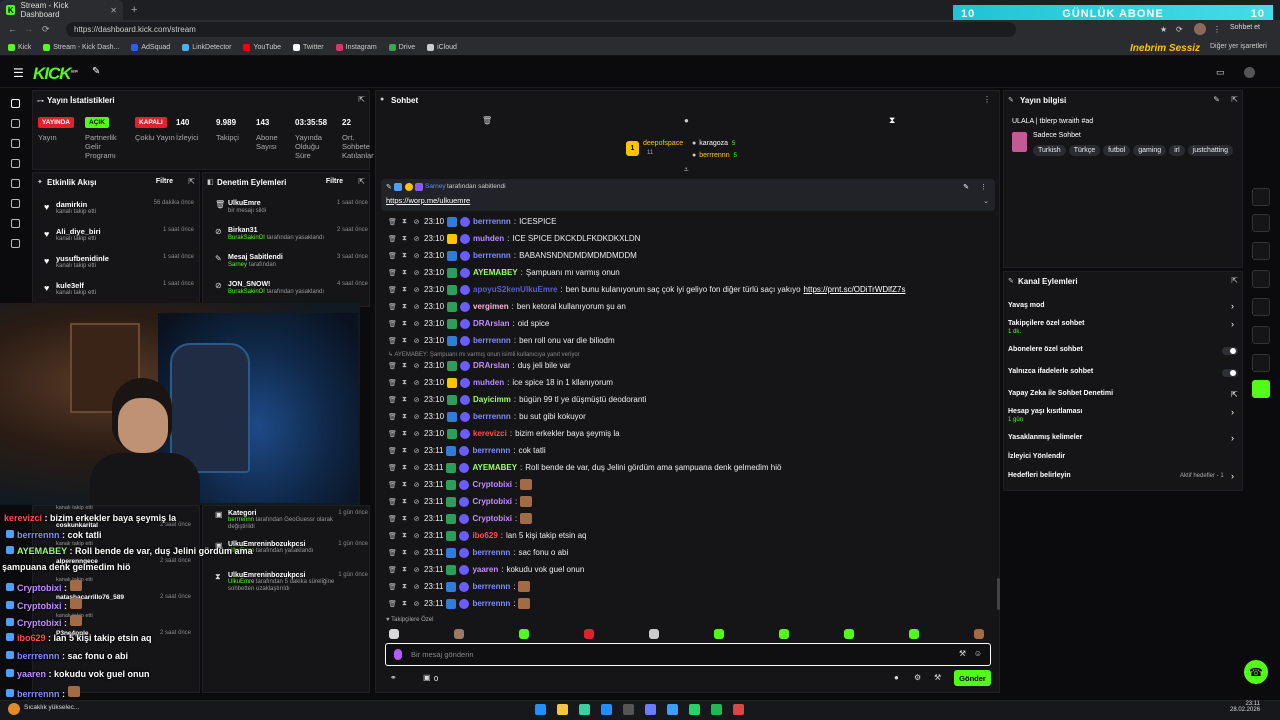 This screenshot has width=1280, height=720. I want to click on kick-logo: KICKBETA, so click(55, 74).